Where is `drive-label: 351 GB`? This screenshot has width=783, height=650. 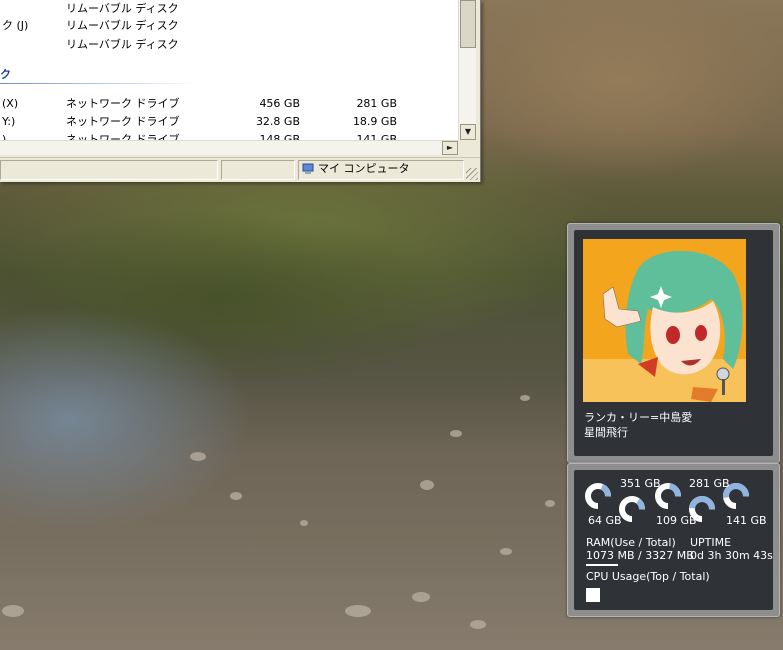
drive-label: 351 GB is located at coordinates (640, 483).